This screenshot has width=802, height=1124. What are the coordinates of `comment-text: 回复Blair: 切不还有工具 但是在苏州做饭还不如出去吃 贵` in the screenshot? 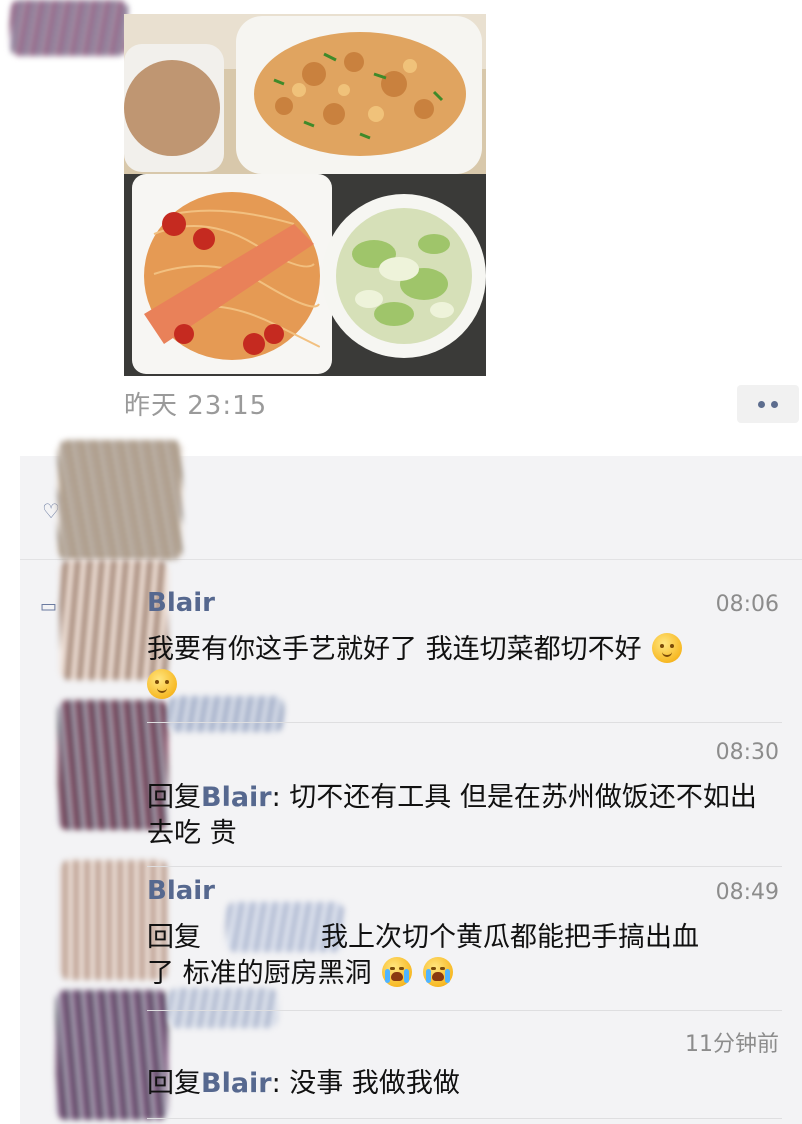 It's located at (463, 816).